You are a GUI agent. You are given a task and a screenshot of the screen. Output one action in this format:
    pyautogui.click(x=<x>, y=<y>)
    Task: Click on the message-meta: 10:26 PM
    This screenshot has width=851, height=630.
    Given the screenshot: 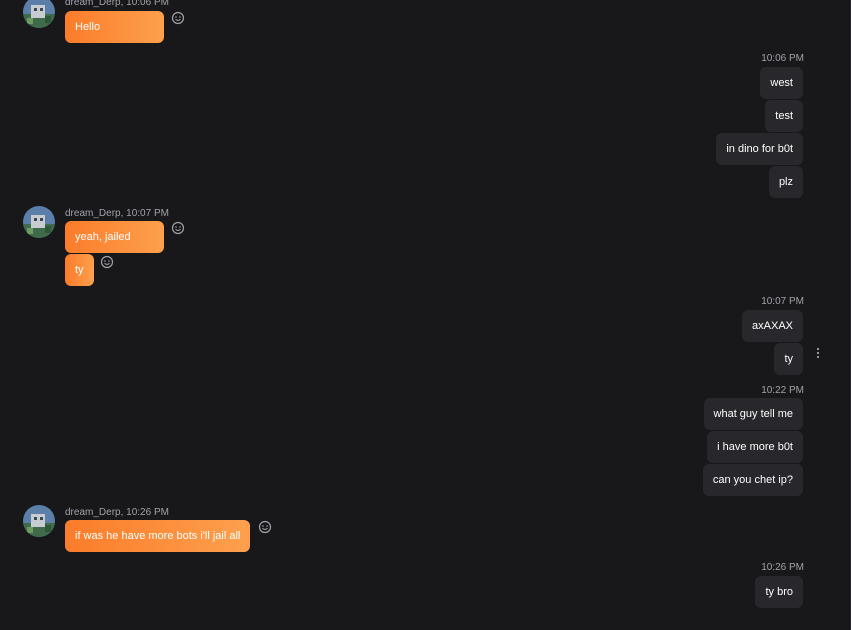 What is the action you would take?
    pyautogui.click(x=782, y=567)
    